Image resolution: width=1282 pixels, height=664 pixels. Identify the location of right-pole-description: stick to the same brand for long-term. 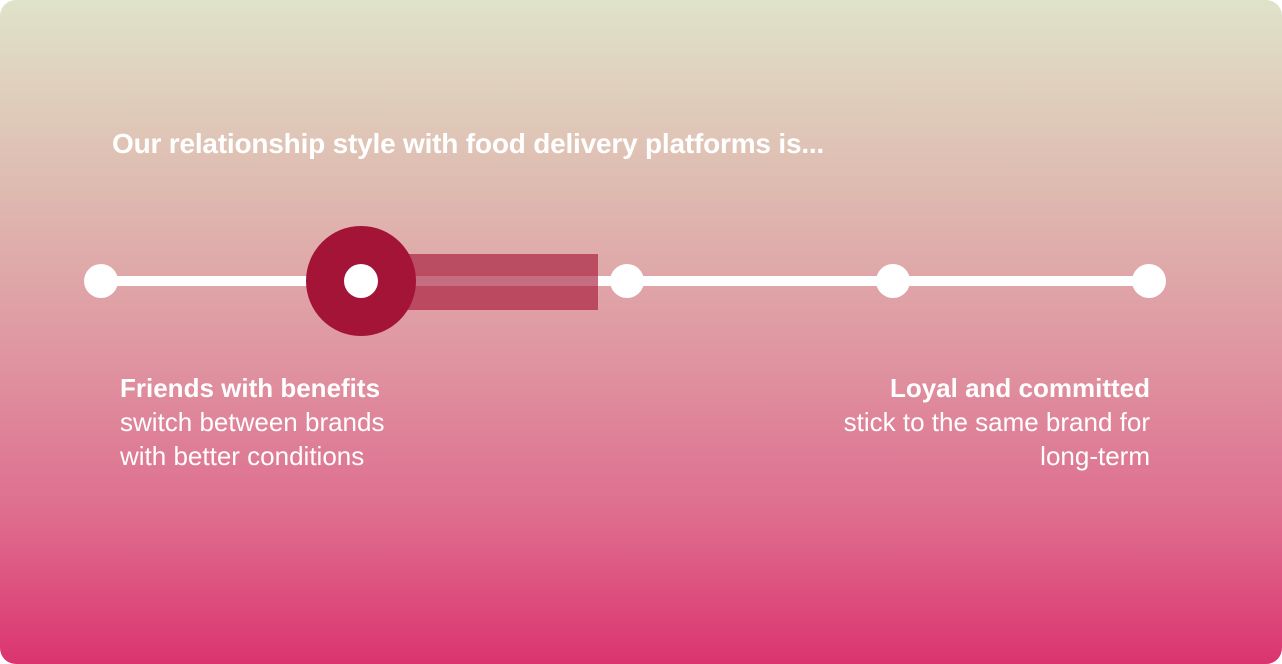
(996, 439).